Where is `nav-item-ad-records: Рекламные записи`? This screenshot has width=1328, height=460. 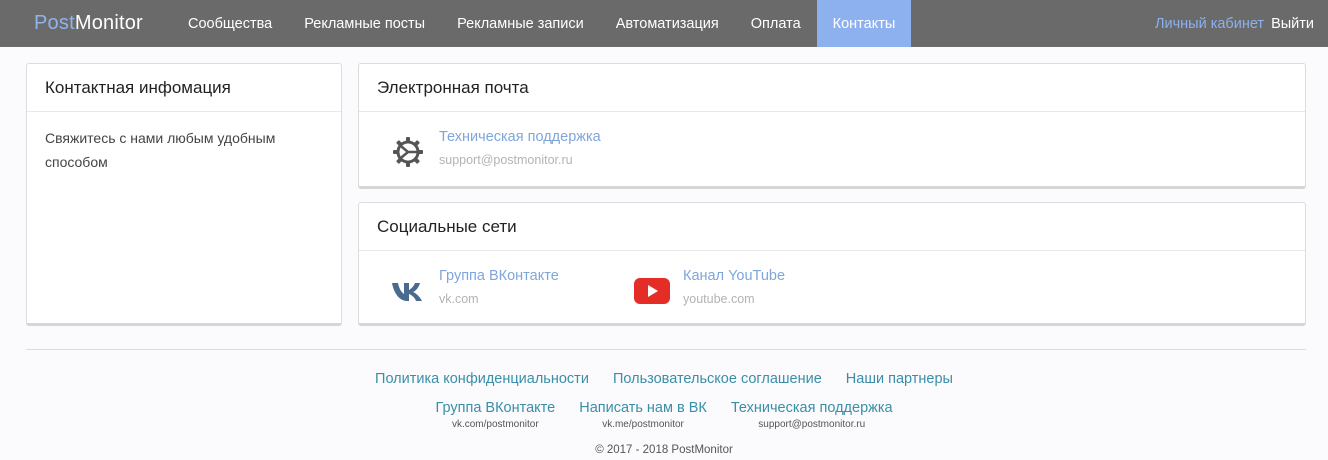 nav-item-ad-records: Рекламные записи is located at coordinates (520, 23).